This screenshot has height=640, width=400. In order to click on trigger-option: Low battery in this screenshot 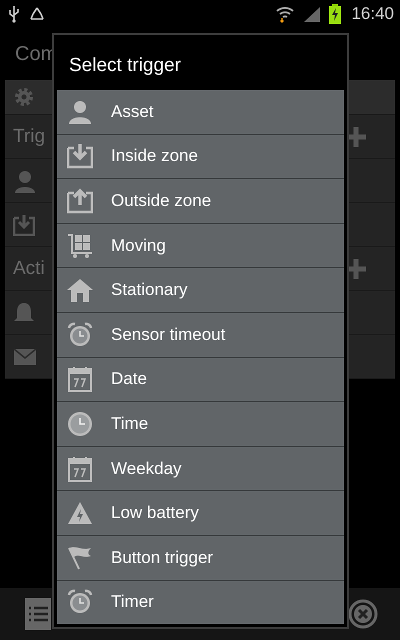, I will do `click(200, 513)`.